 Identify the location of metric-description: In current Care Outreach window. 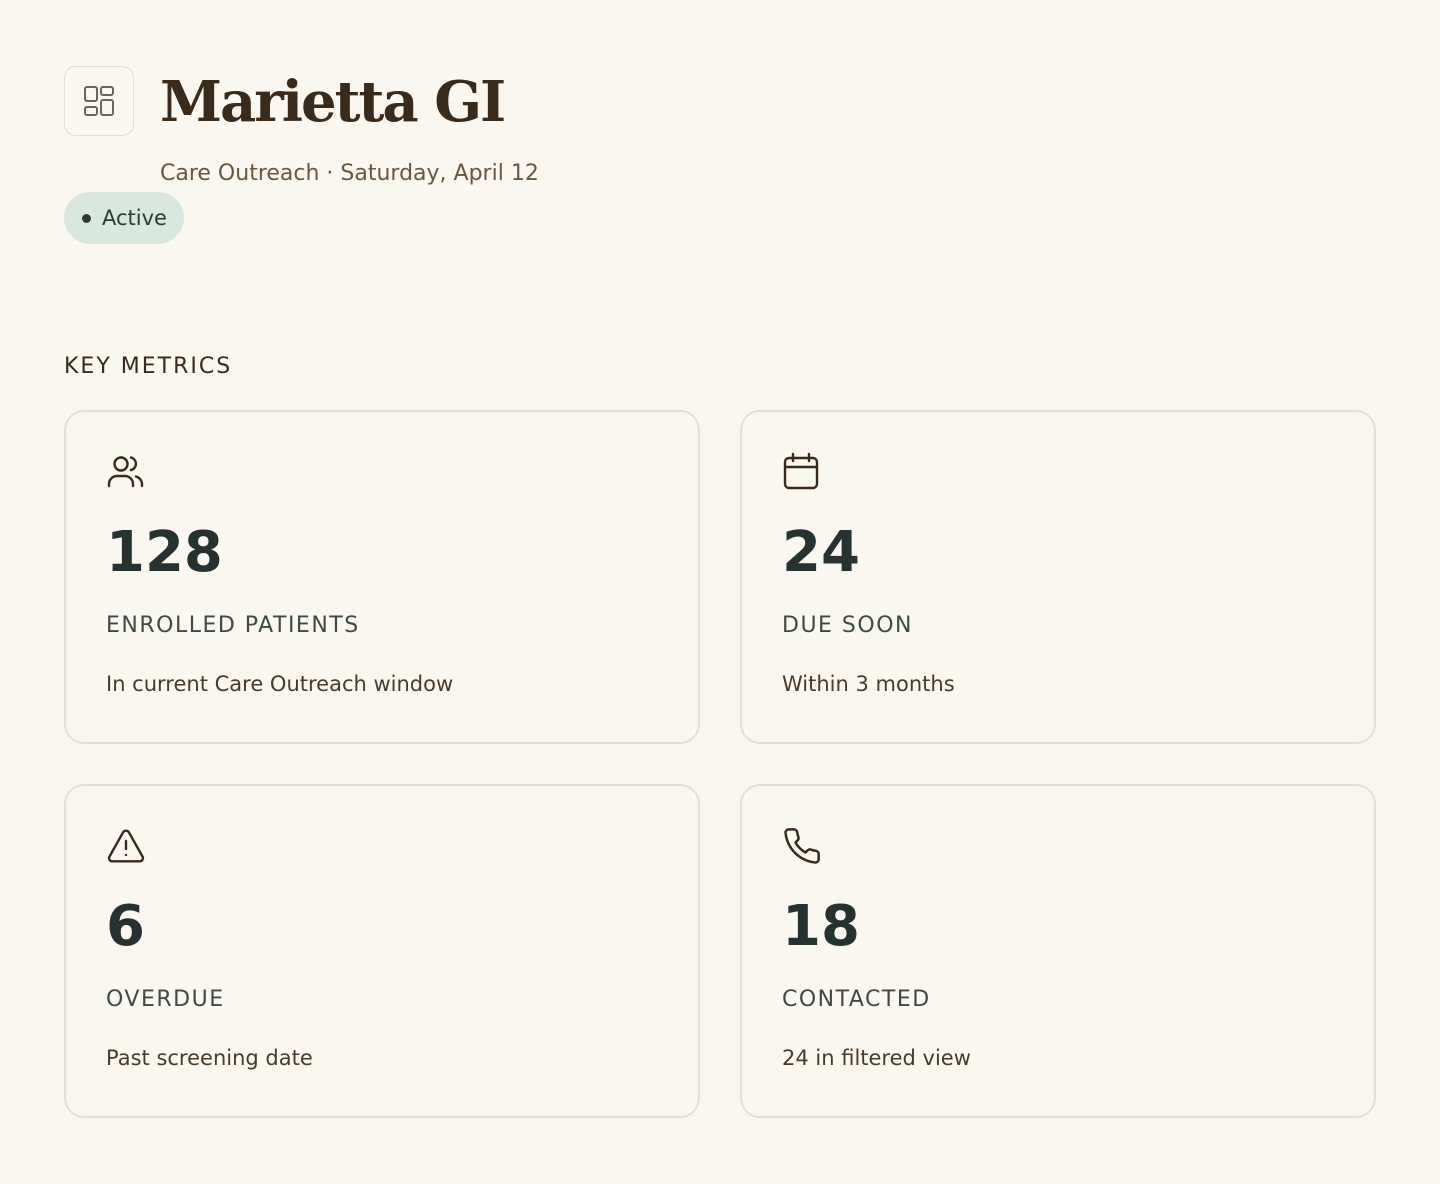
(280, 684).